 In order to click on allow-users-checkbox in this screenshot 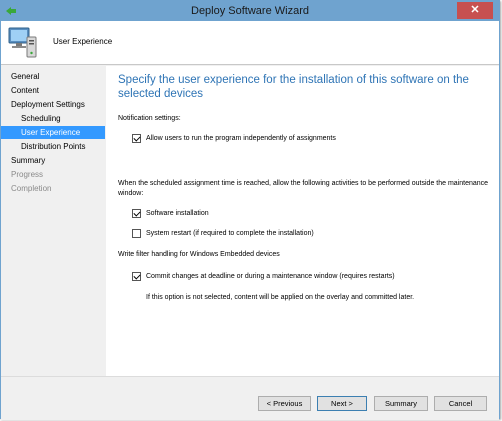, I will do `click(136, 138)`.